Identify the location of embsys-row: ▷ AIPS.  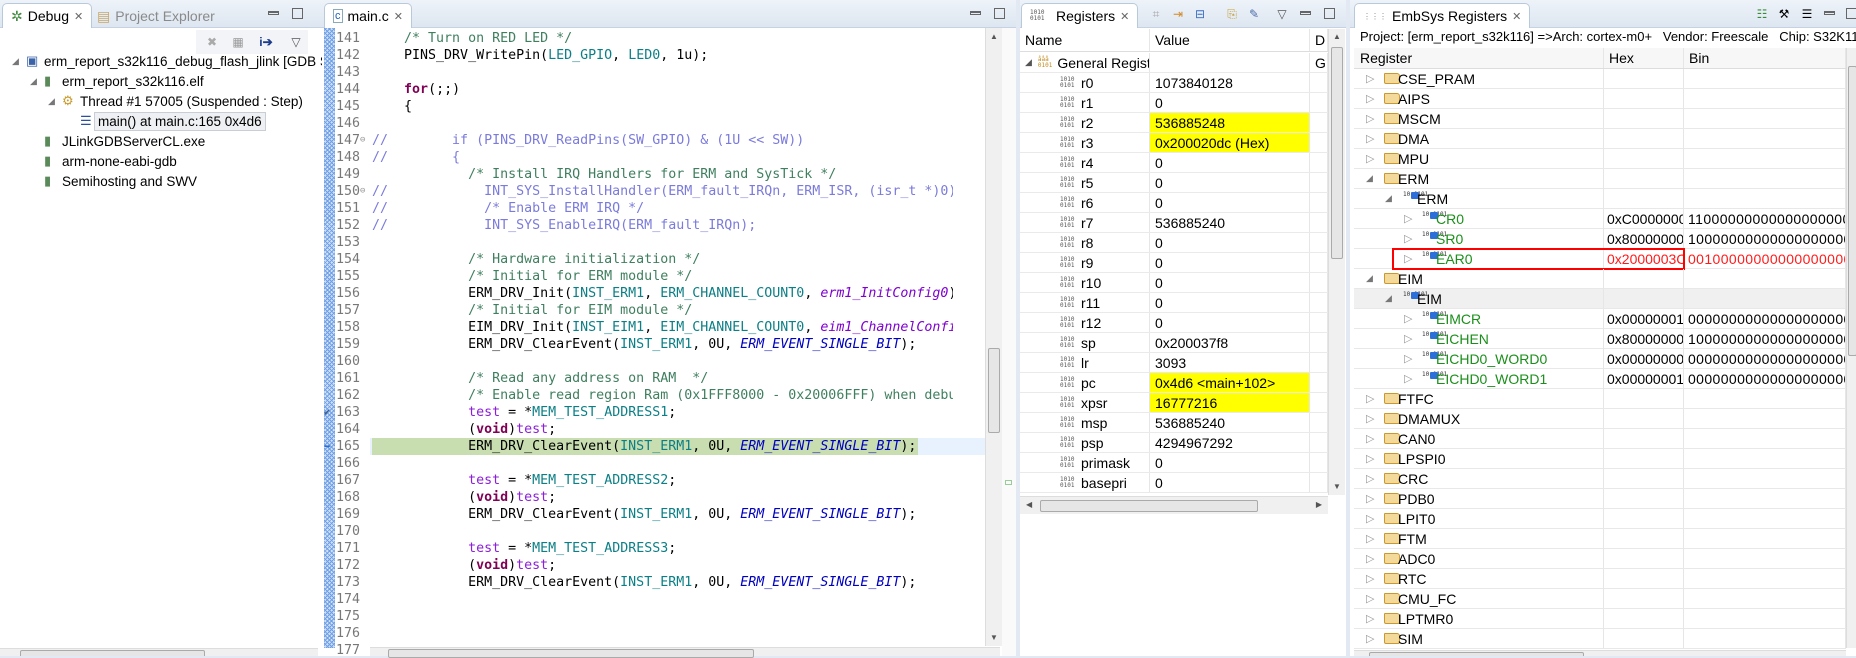
(1600, 99).